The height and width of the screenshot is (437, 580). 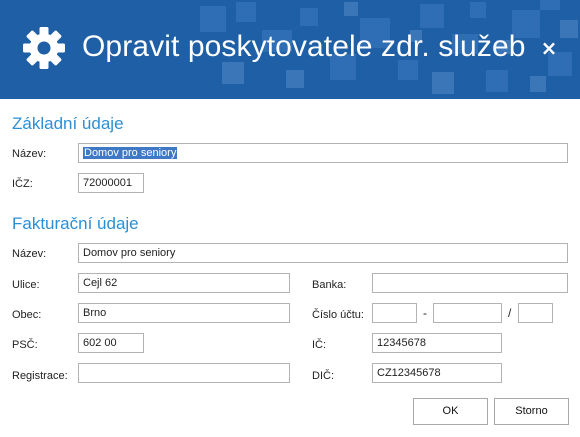 What do you see at coordinates (323, 376) in the screenshot?
I see `dic-label: DIČ:` at bounding box center [323, 376].